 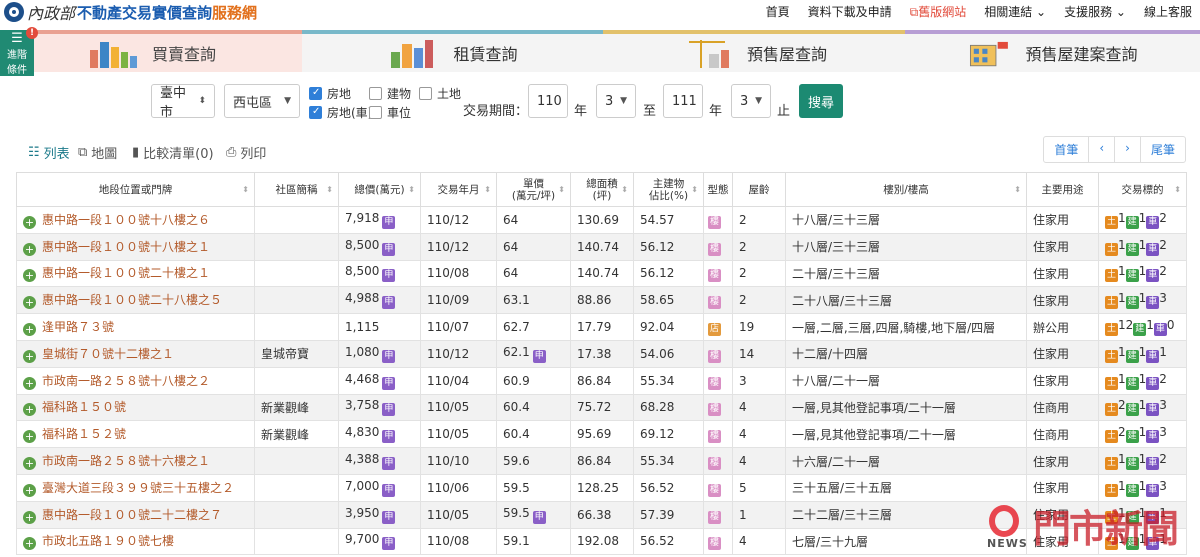 I want to click on city-select: 臺中市 ⬍, so click(x=183, y=102).